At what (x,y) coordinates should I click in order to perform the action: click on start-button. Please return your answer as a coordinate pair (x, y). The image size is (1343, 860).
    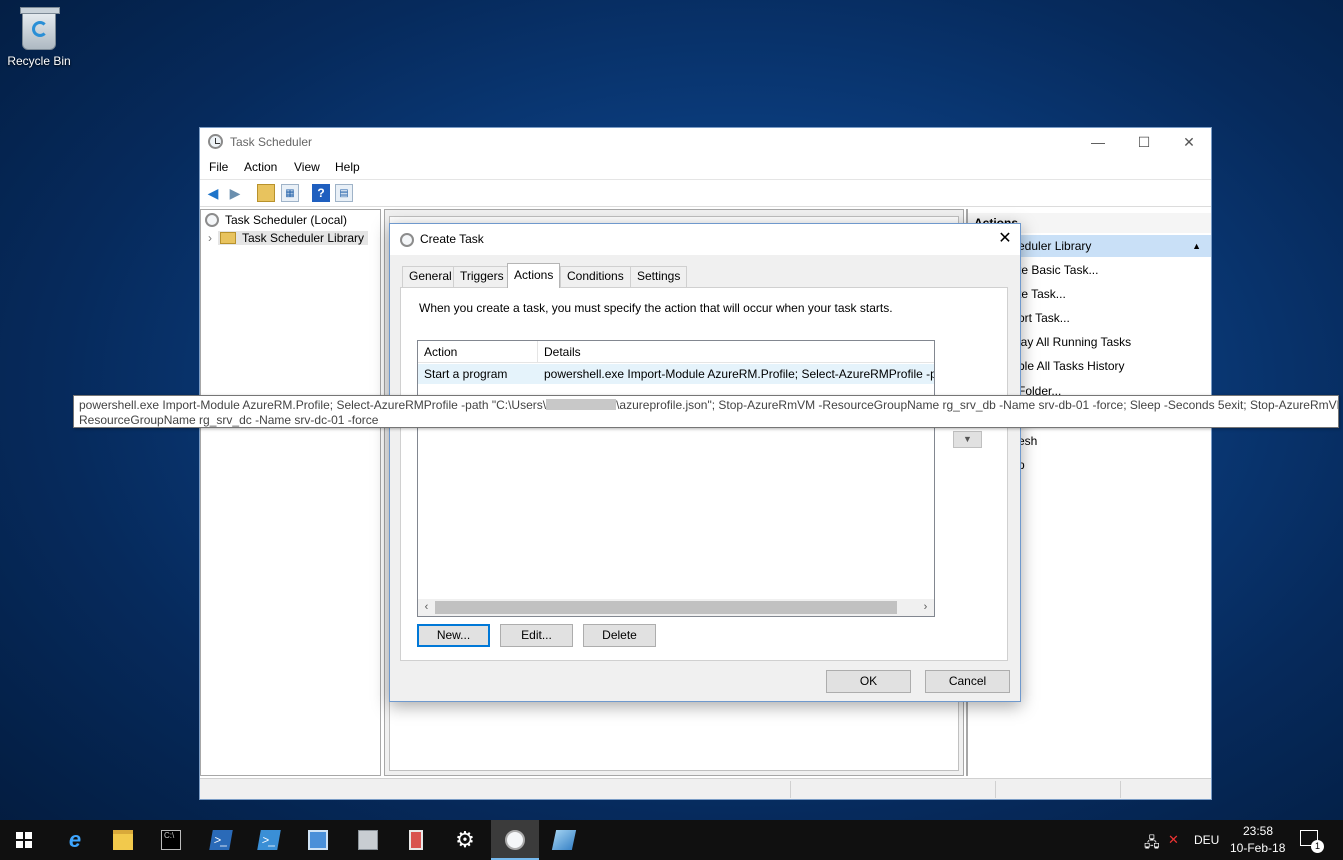
    Looking at the image, I should click on (24, 840).